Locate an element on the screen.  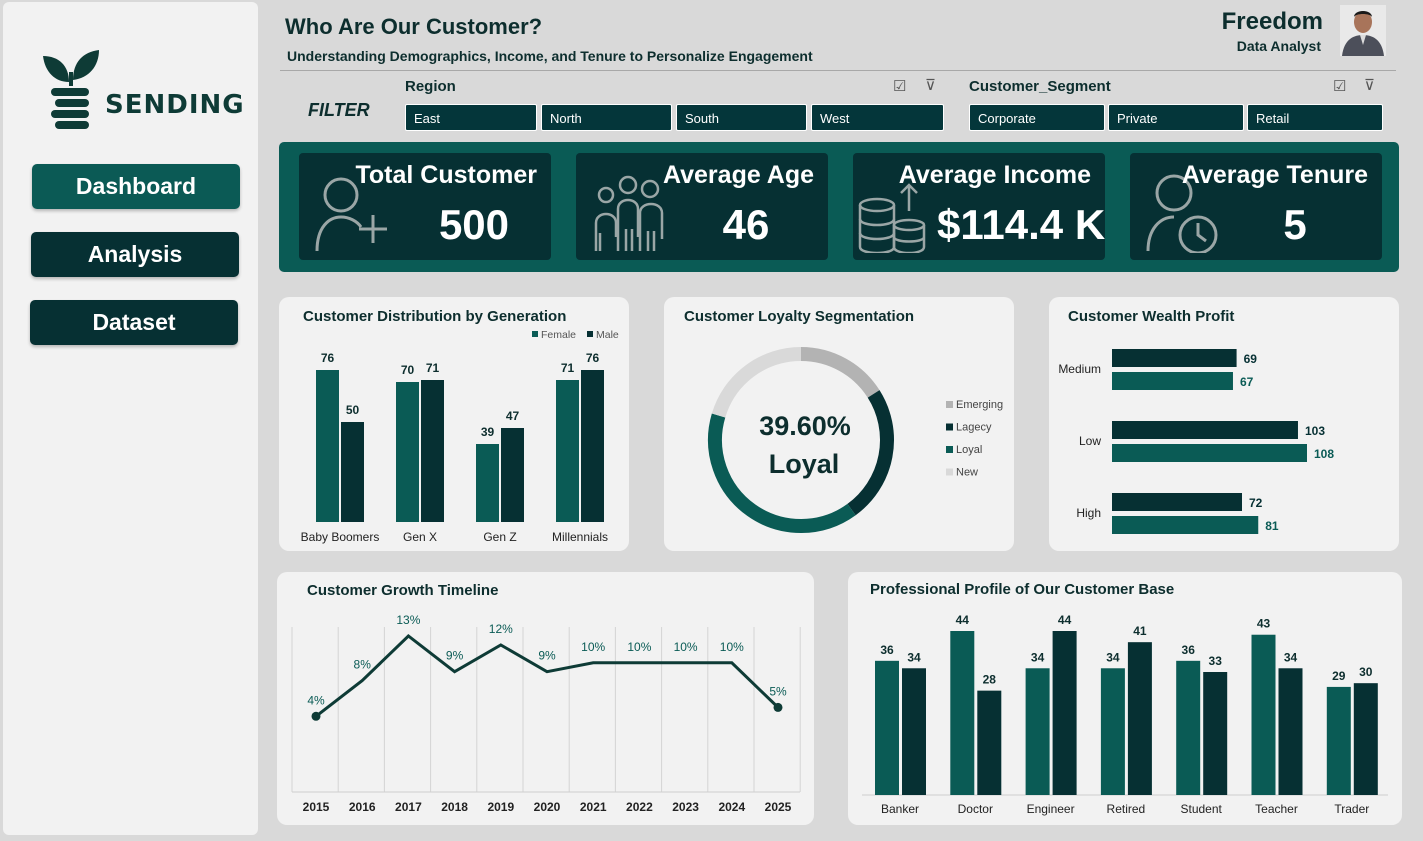
kpi-average-income: Average Income $114.4 K is located at coordinates (979, 206).